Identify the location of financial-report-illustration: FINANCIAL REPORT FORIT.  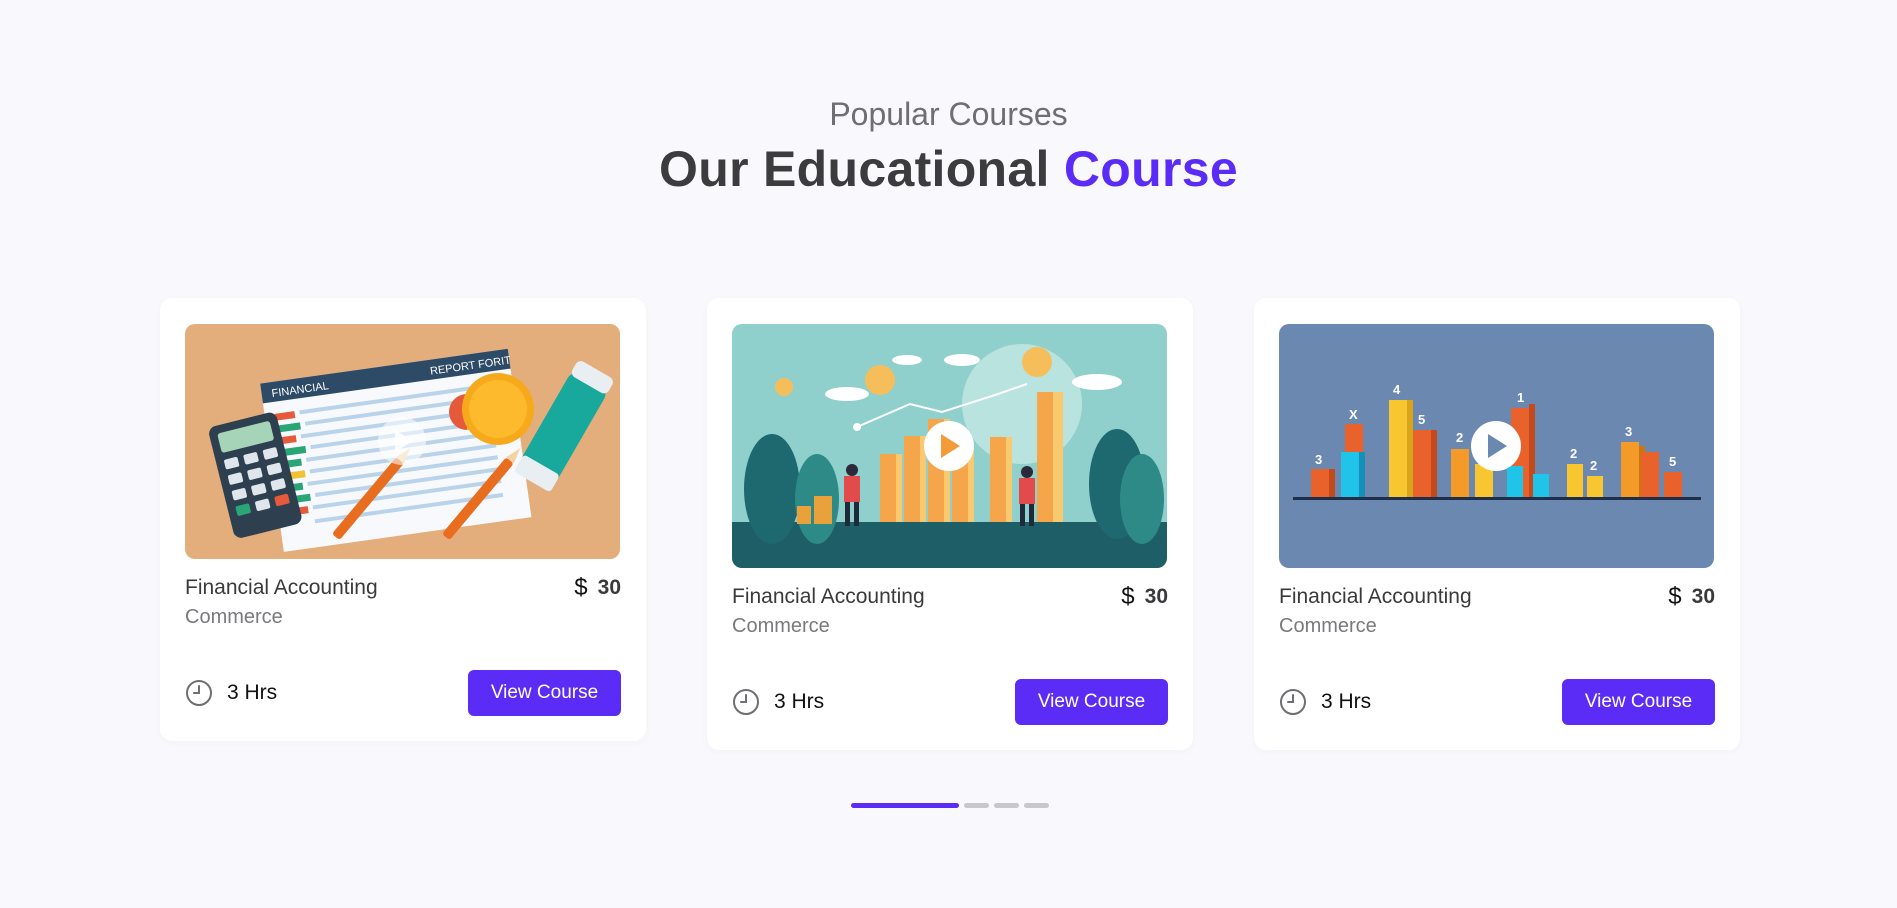
(402, 441).